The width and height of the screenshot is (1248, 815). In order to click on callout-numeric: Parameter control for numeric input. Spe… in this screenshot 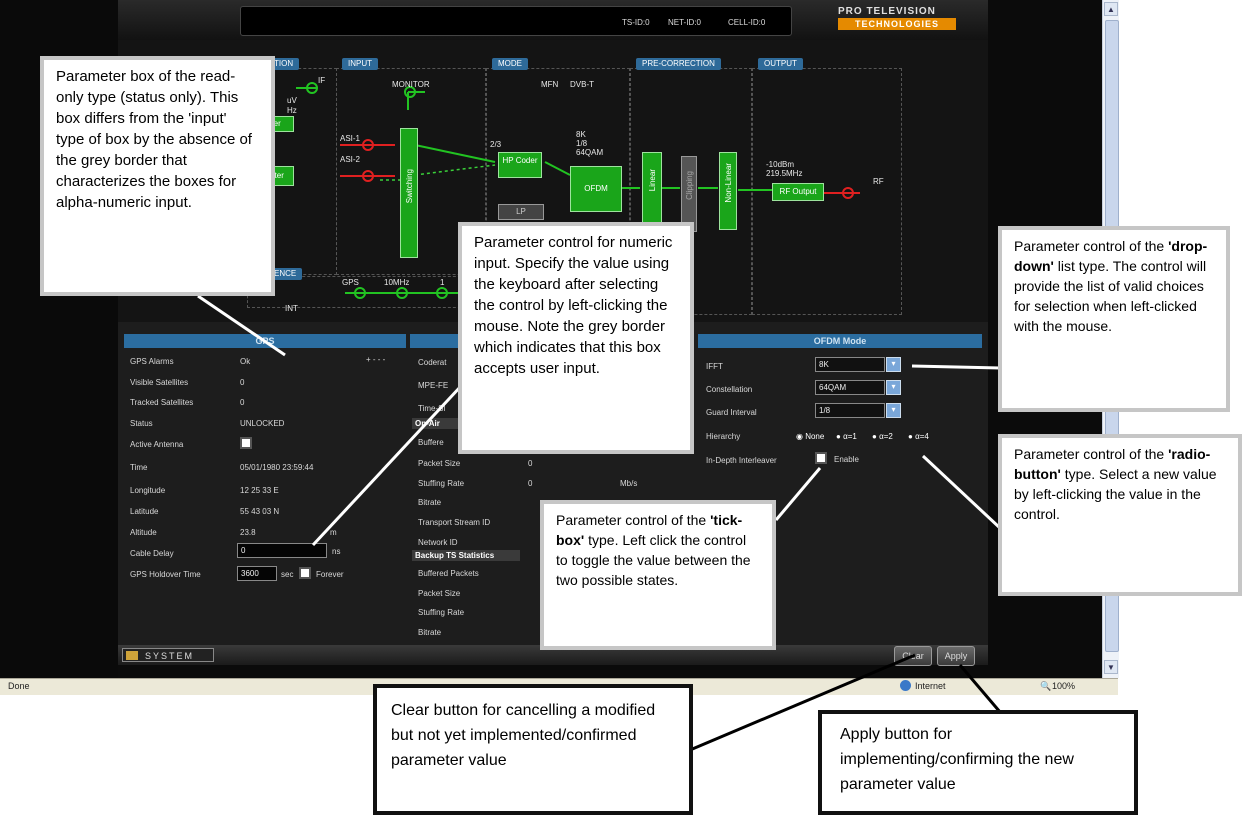, I will do `click(576, 338)`.